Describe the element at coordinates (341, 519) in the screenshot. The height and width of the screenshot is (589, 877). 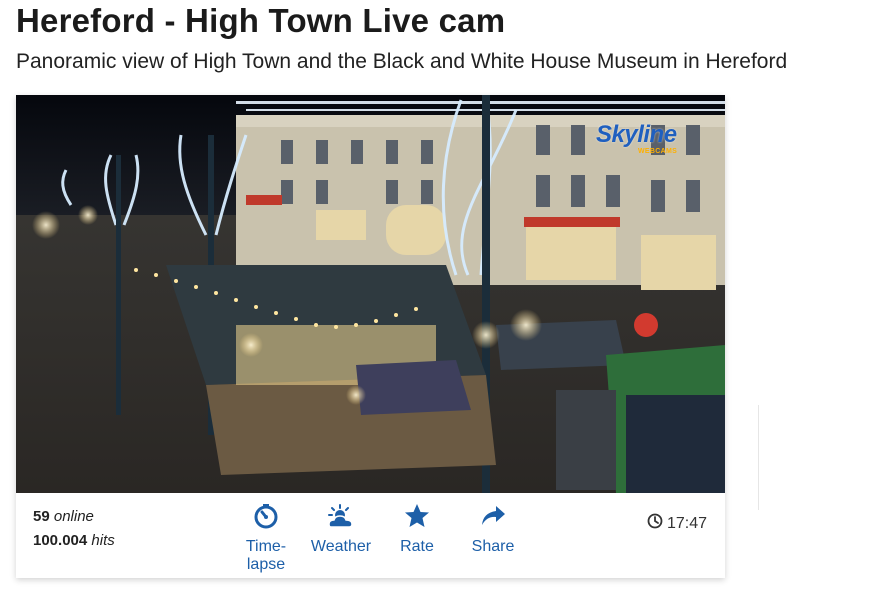
I see `weather-icon` at that location.